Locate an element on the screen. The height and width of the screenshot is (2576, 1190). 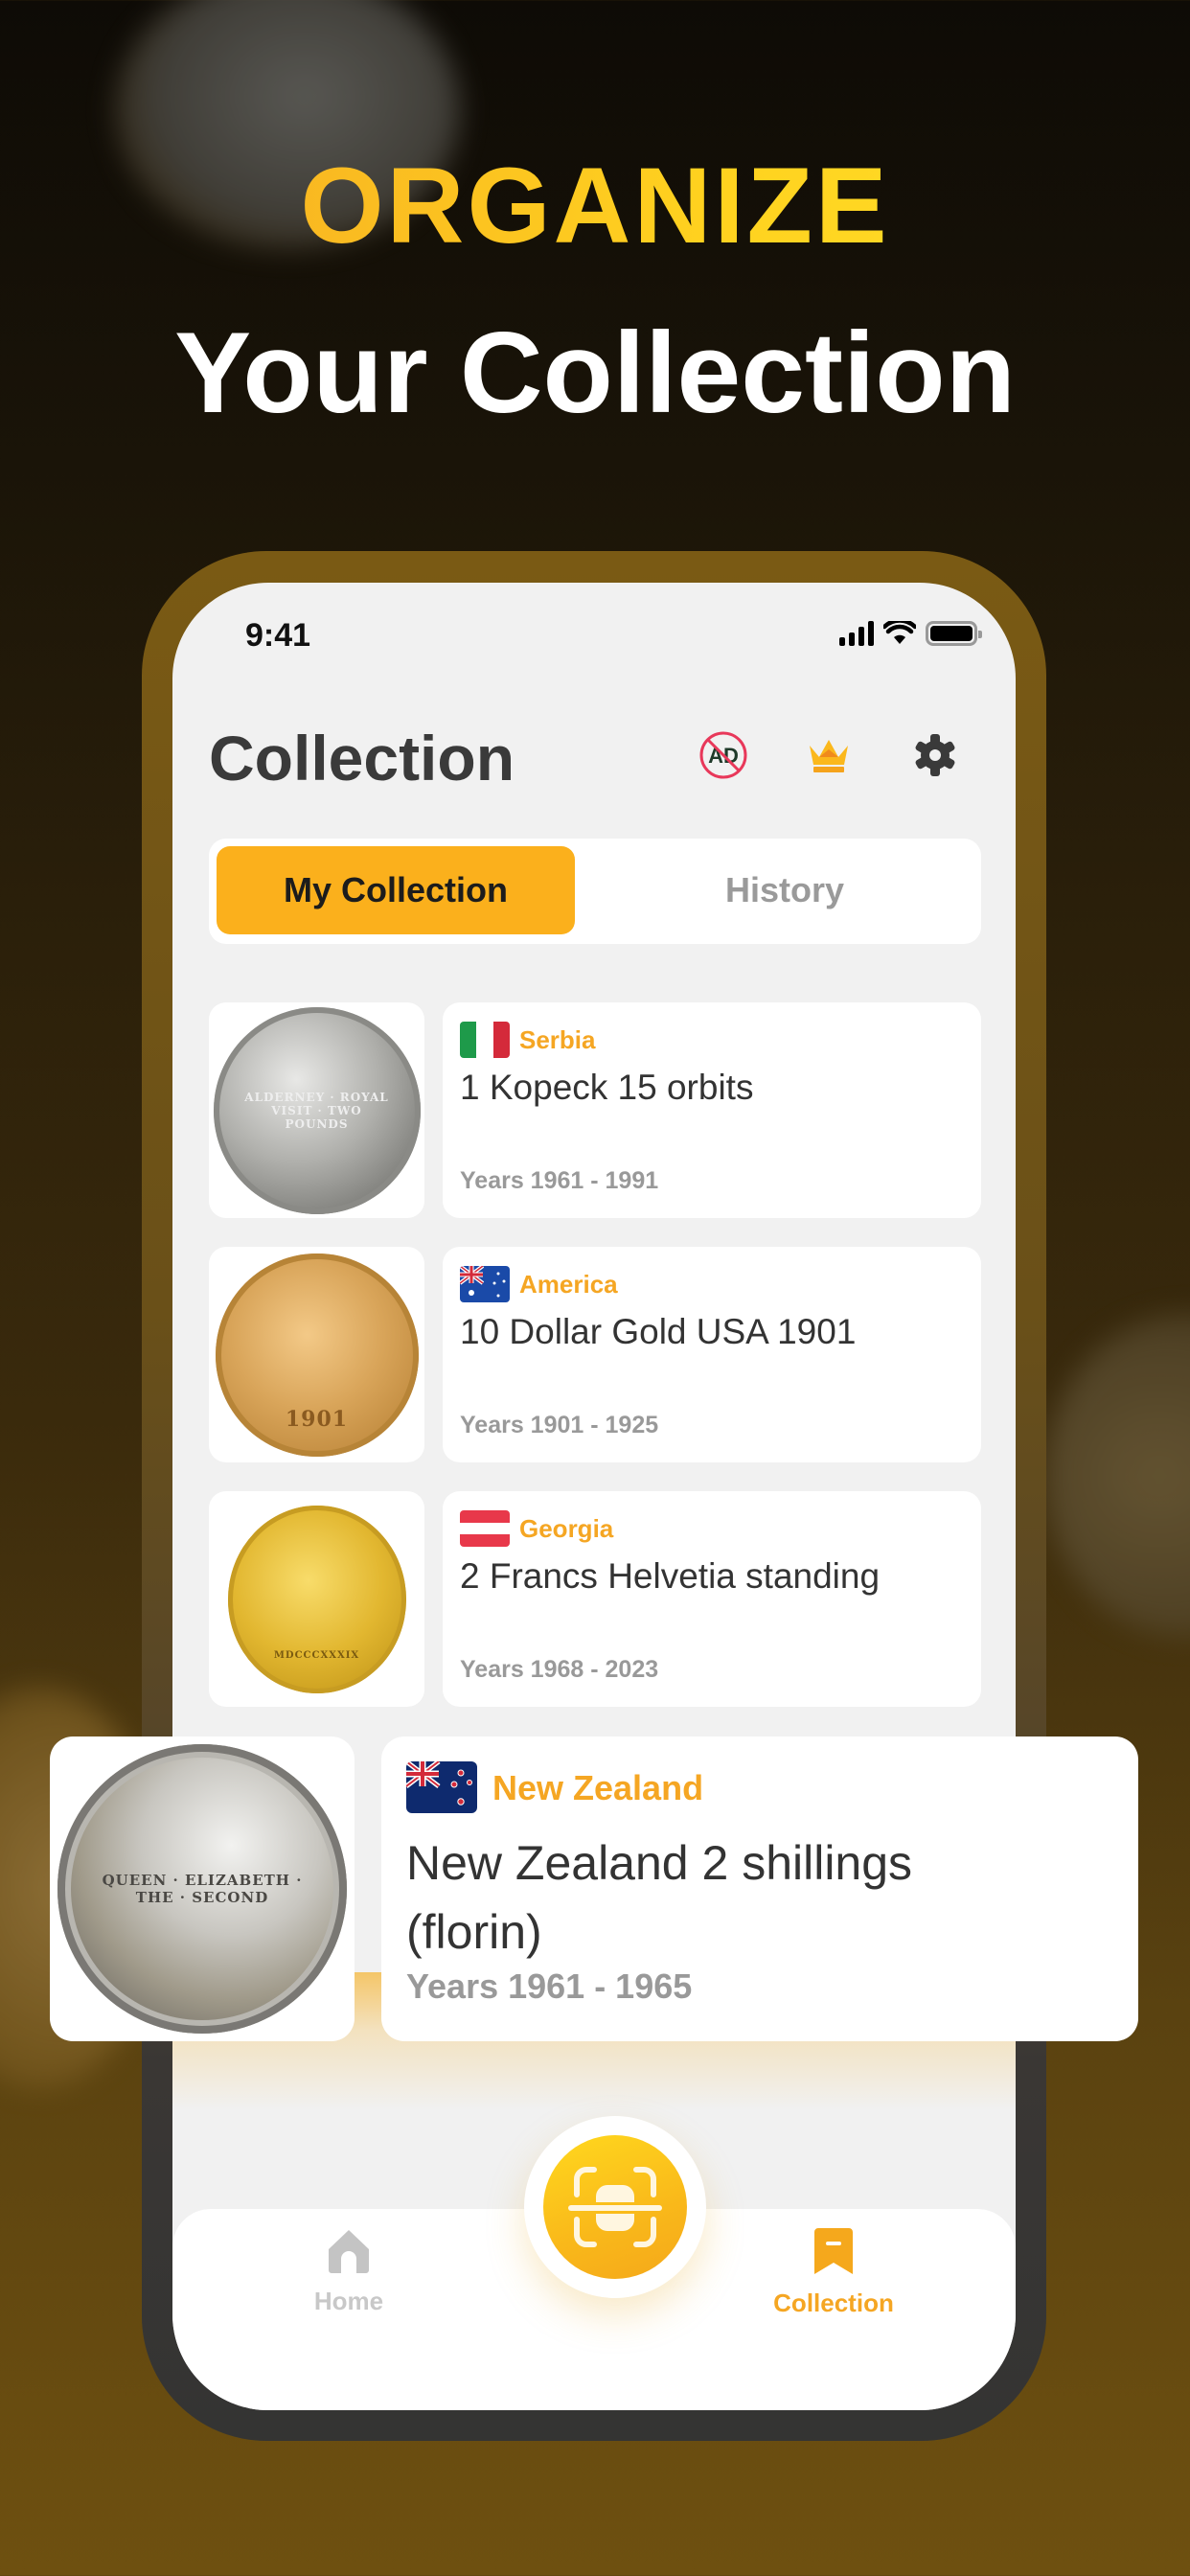
new-zealand-flag-icon is located at coordinates (442, 1787).